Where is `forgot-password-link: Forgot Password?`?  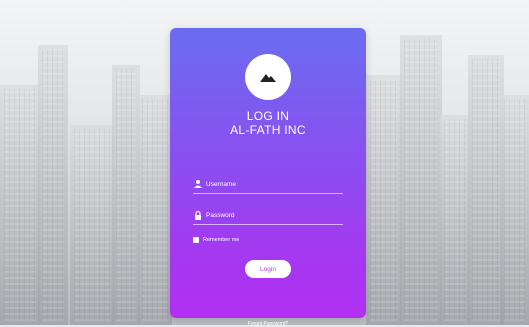
forgot-password-link: Forgot Password? is located at coordinates (268, 324).